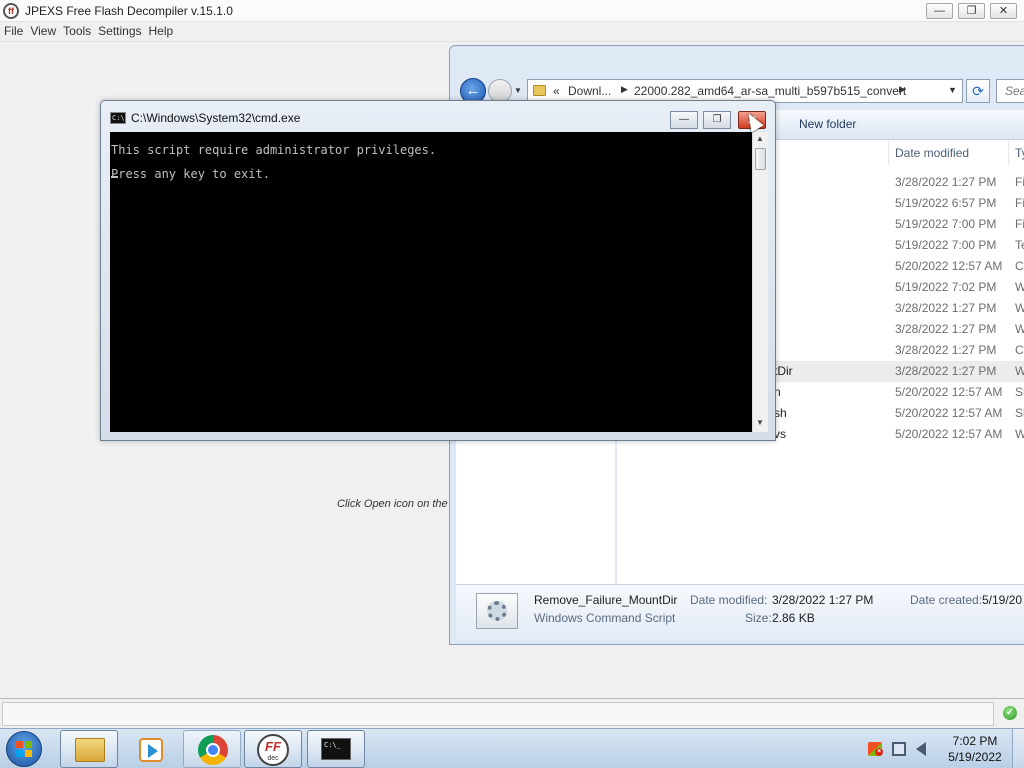 The width and height of the screenshot is (1024, 768). I want to click on taskbar-chrome-button, so click(212, 749).